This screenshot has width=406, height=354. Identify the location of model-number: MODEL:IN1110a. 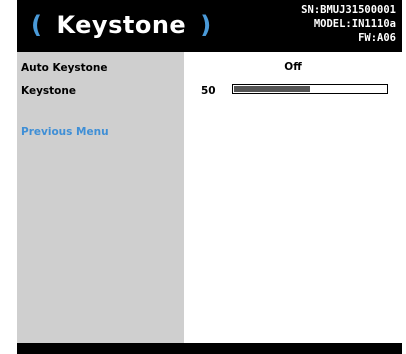
(354, 24).